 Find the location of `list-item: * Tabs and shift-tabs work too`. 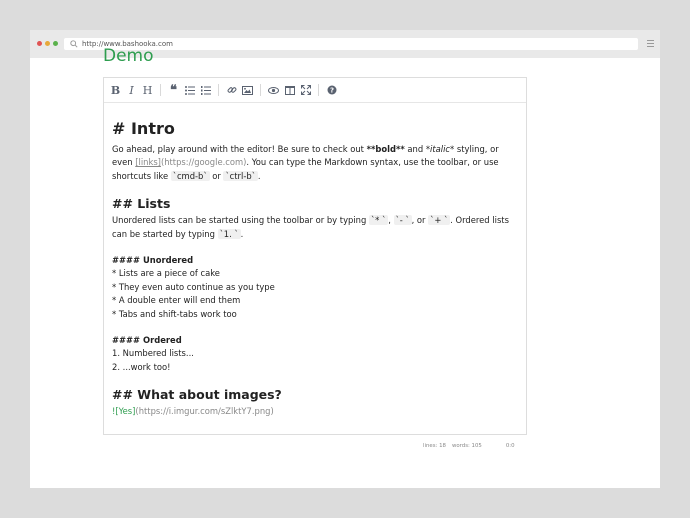

list-item: * Tabs and shift-tabs work too is located at coordinates (174, 313).